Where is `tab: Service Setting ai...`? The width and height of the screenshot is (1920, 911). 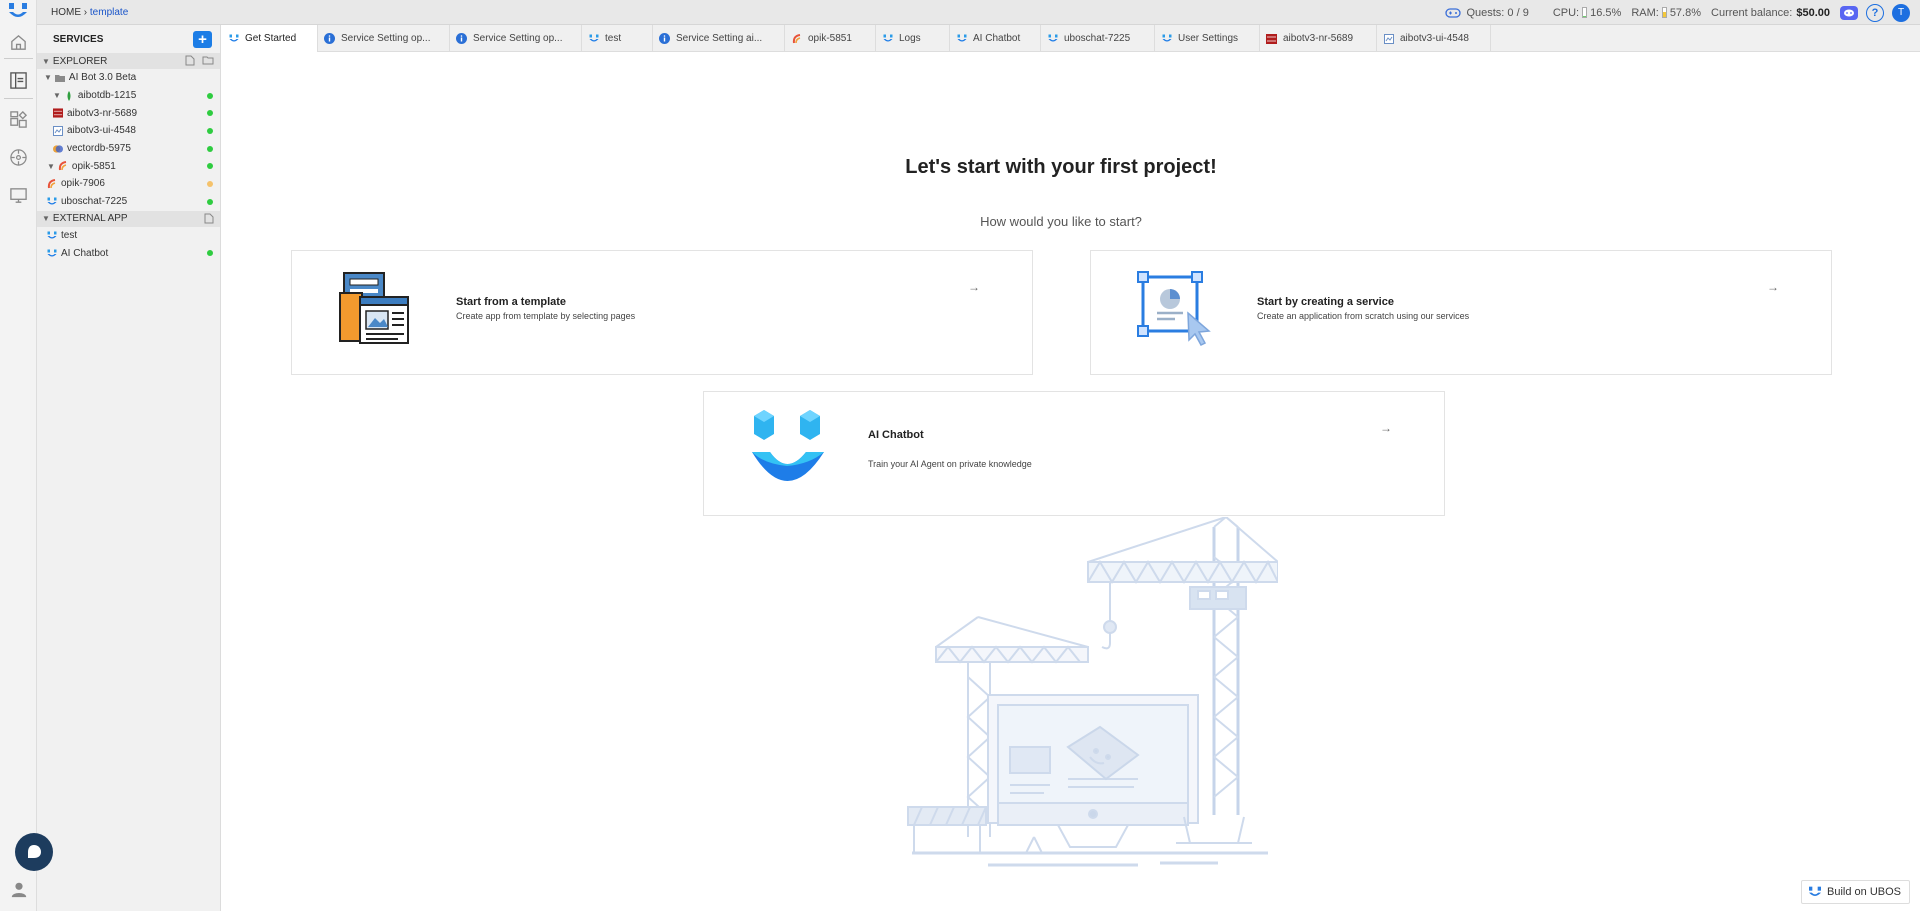
tab: Service Setting ai... is located at coordinates (719, 38).